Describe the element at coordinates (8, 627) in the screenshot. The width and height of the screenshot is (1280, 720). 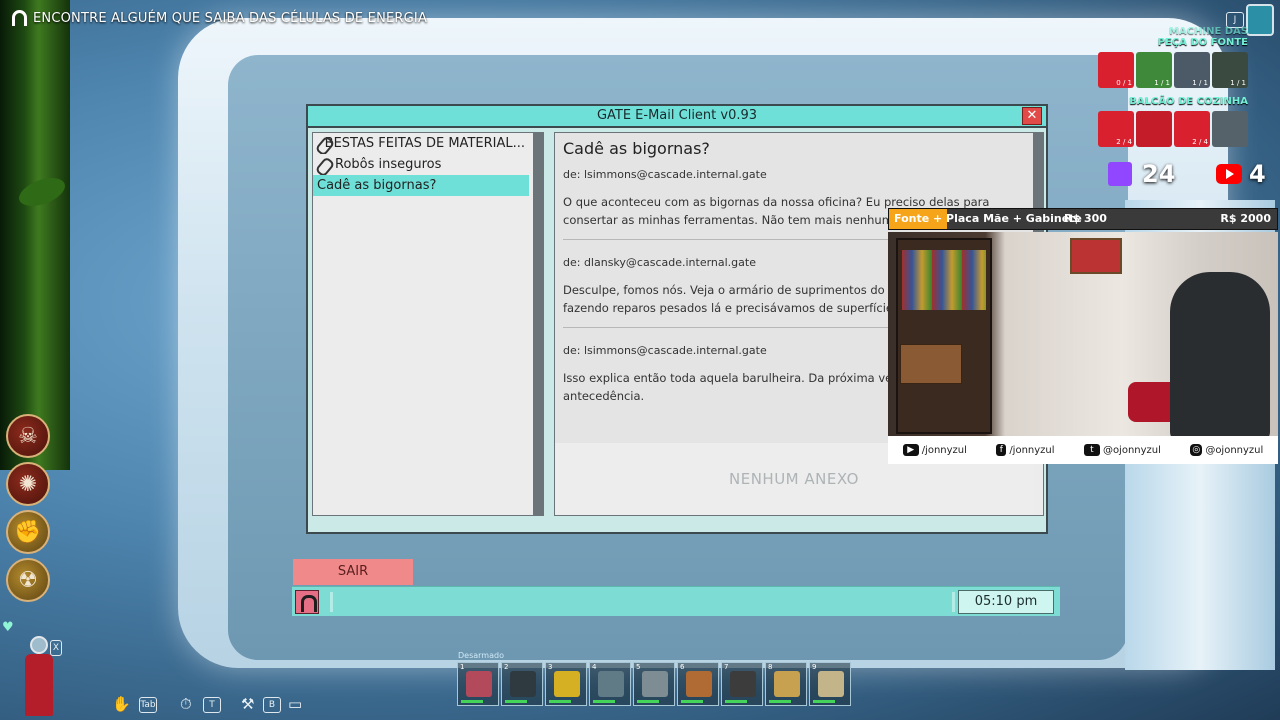
I see `heart-icon: ♥` at that location.